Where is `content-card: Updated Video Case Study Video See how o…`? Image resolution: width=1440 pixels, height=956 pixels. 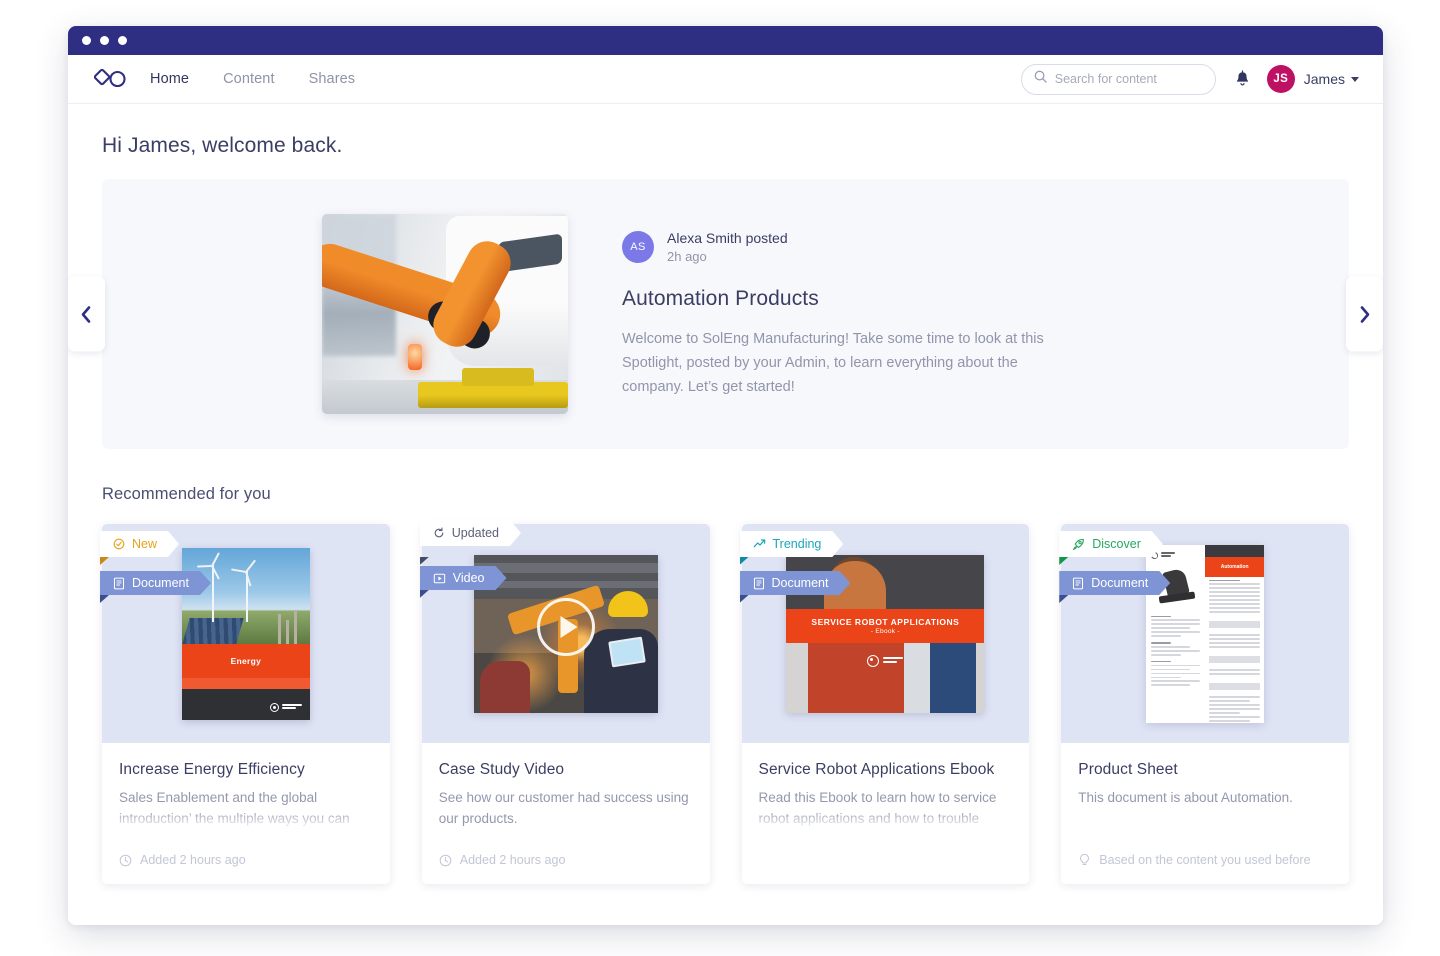 content-card: Updated Video Case Study Video See how o… is located at coordinates (564, 704).